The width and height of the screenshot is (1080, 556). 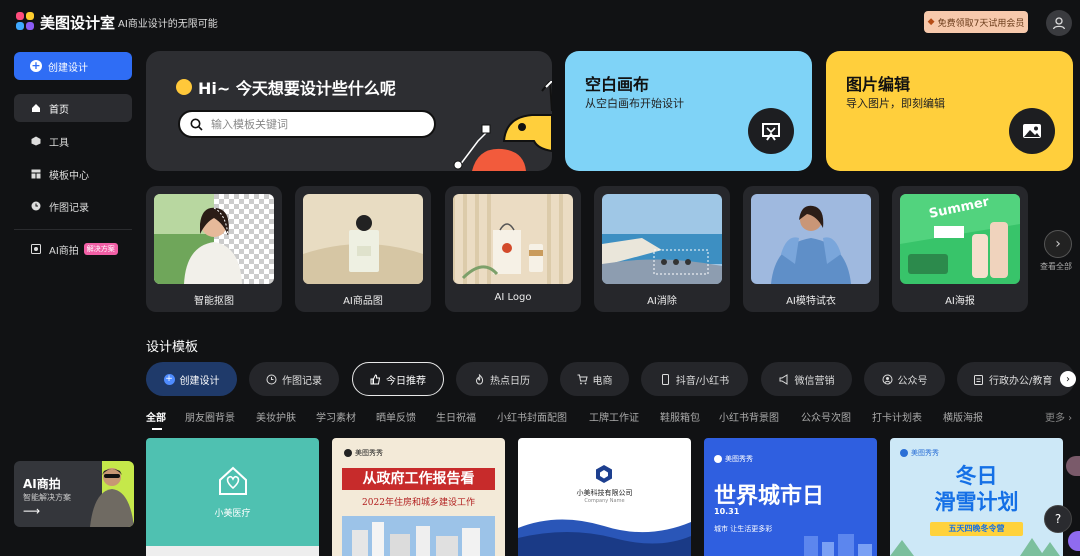 What do you see at coordinates (1073, 466) in the screenshot?
I see `side-float-button` at bounding box center [1073, 466].